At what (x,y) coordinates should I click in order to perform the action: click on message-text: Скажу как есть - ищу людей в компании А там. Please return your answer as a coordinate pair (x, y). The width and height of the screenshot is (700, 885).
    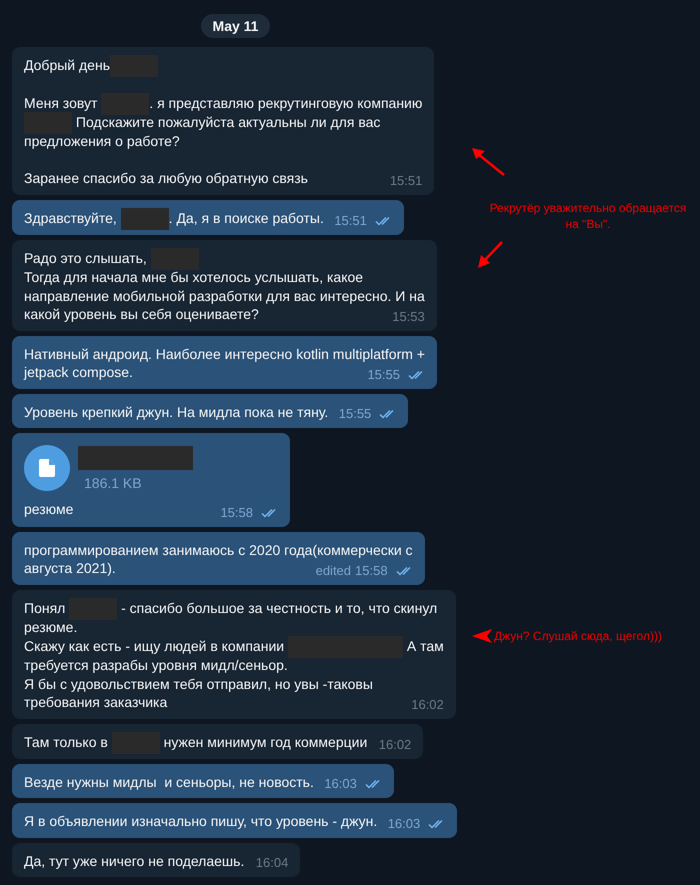
    Looking at the image, I should click on (234, 646).